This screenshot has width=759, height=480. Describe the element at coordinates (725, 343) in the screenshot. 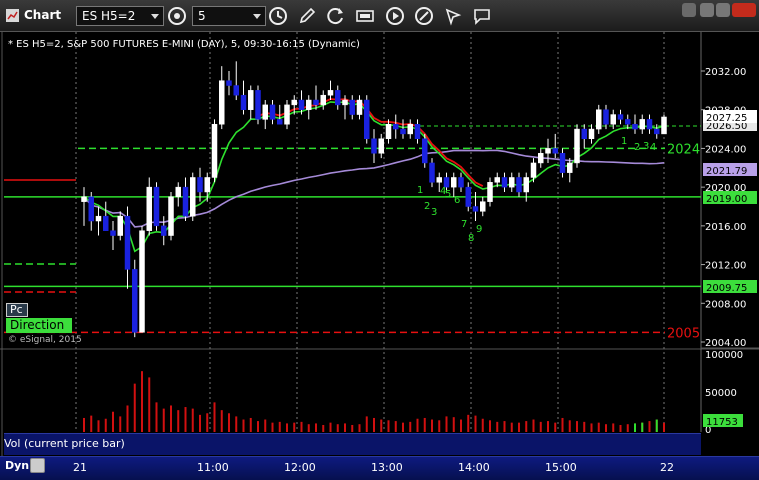

I see `price-tick-label: 2004.00` at that location.